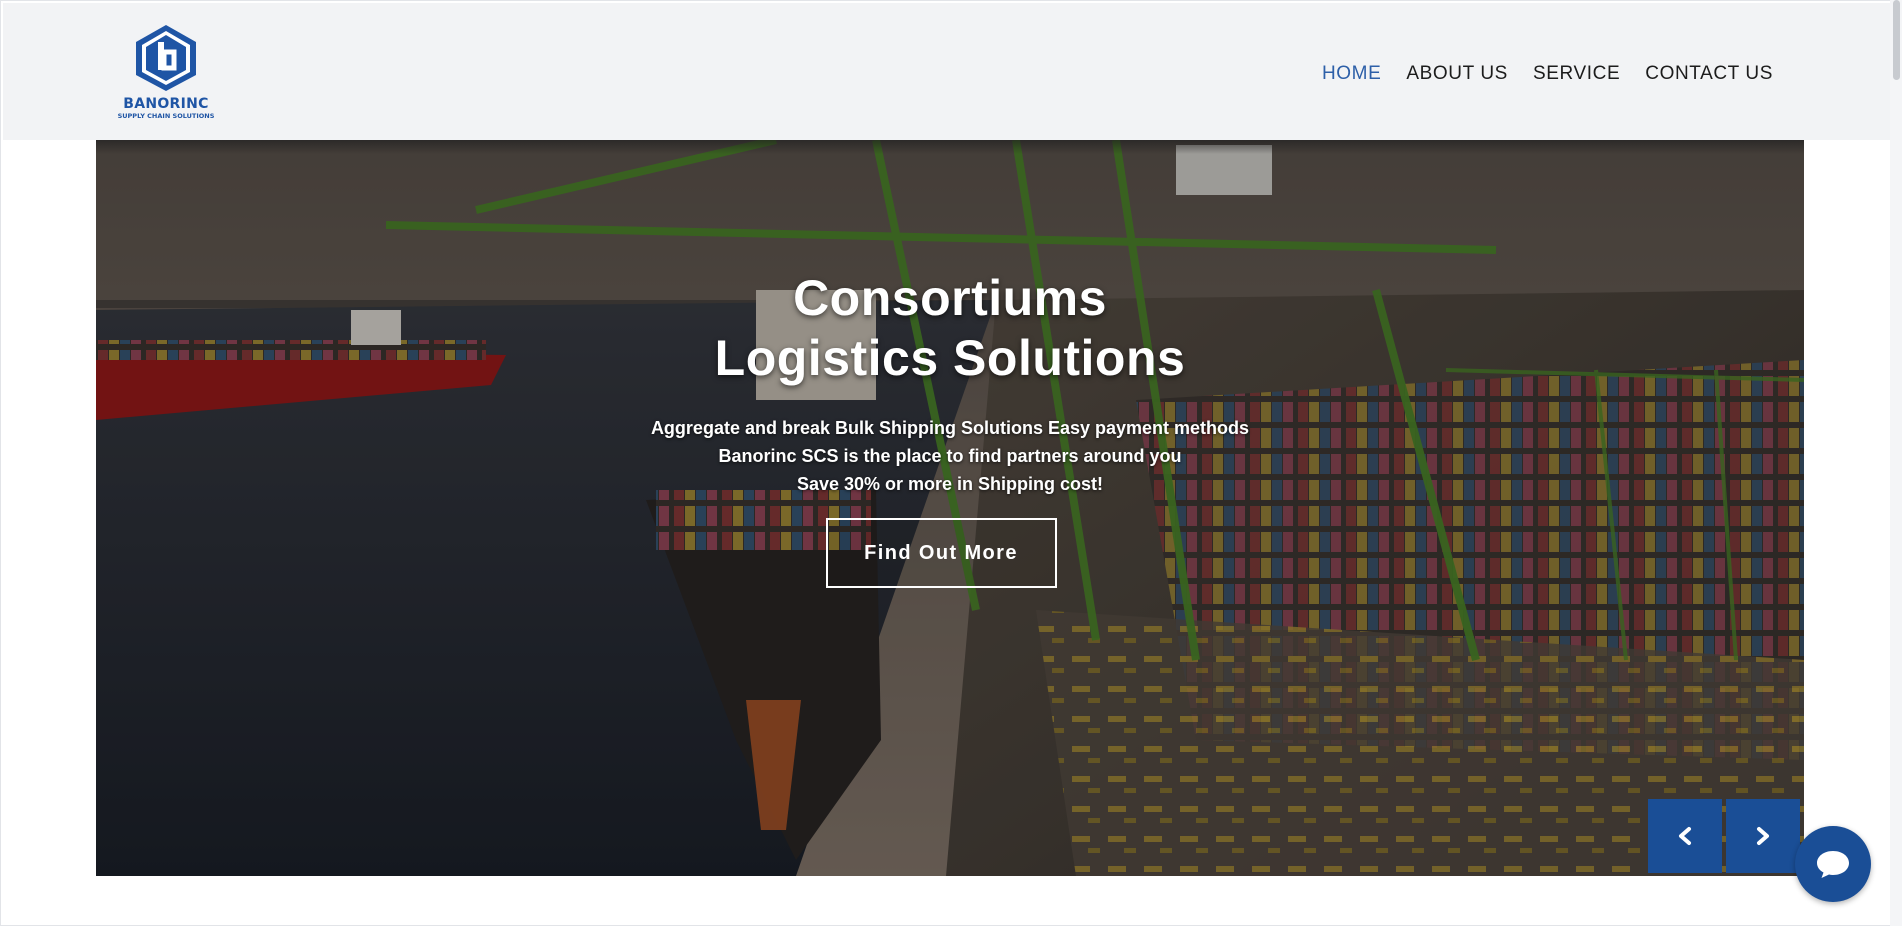 The width and height of the screenshot is (1902, 926). I want to click on main-nav: HOME ABOUT US SERVICE CONTACT US, so click(1547, 74).